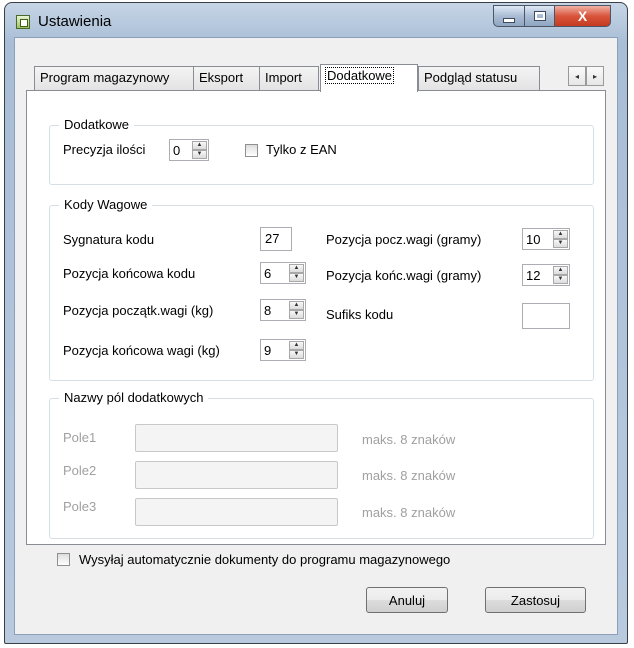 This screenshot has width=634, height=648. Describe the element at coordinates (105, 77) in the screenshot. I see `tab-label: Program magazynowy` at that location.